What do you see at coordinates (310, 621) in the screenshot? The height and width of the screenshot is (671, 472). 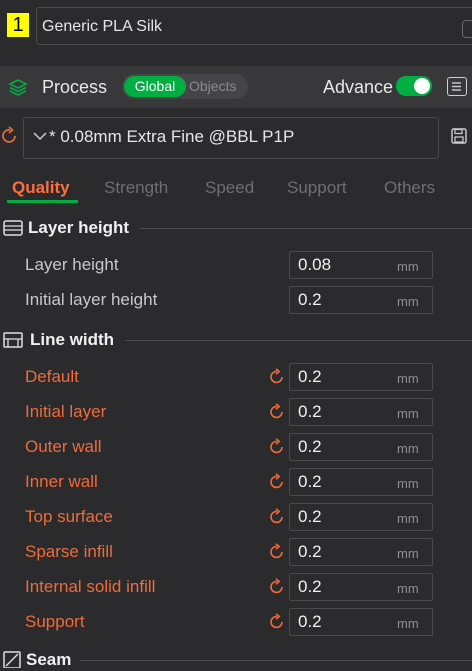 I see `support-width-value: 0.2` at bounding box center [310, 621].